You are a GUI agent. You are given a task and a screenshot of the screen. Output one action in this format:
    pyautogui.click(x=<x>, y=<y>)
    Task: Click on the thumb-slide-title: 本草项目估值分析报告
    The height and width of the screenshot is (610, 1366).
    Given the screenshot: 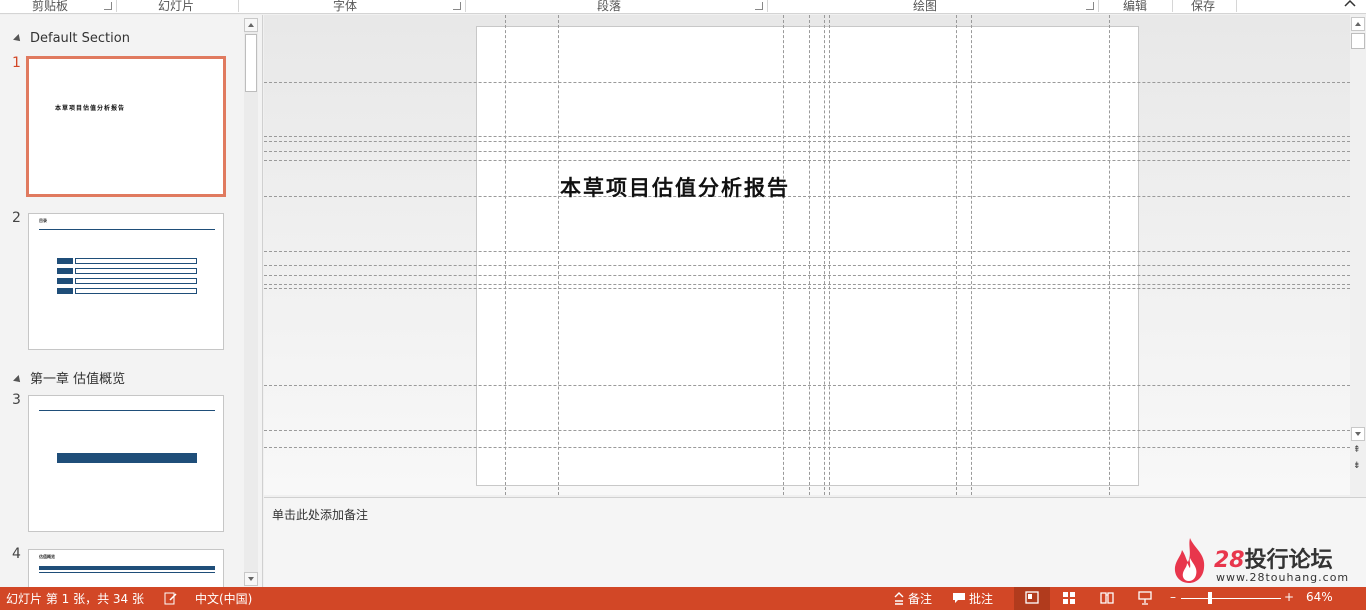 What is the action you would take?
    pyautogui.click(x=90, y=108)
    